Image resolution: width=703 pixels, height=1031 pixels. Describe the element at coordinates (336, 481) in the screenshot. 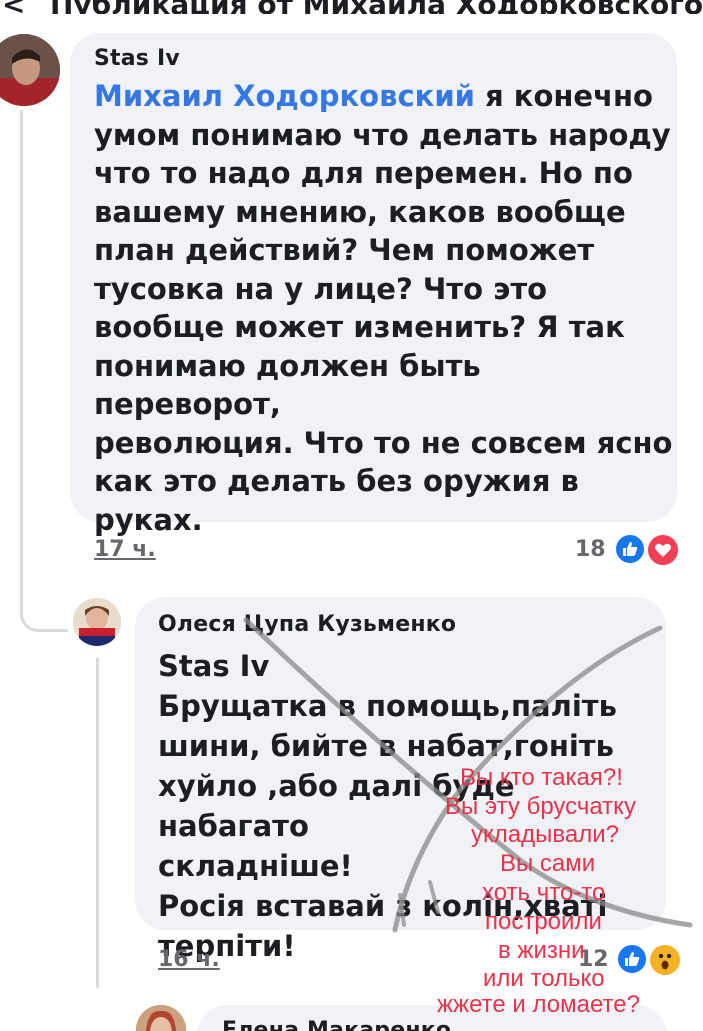

I see `comment-line: как это делать без оружия в` at that location.